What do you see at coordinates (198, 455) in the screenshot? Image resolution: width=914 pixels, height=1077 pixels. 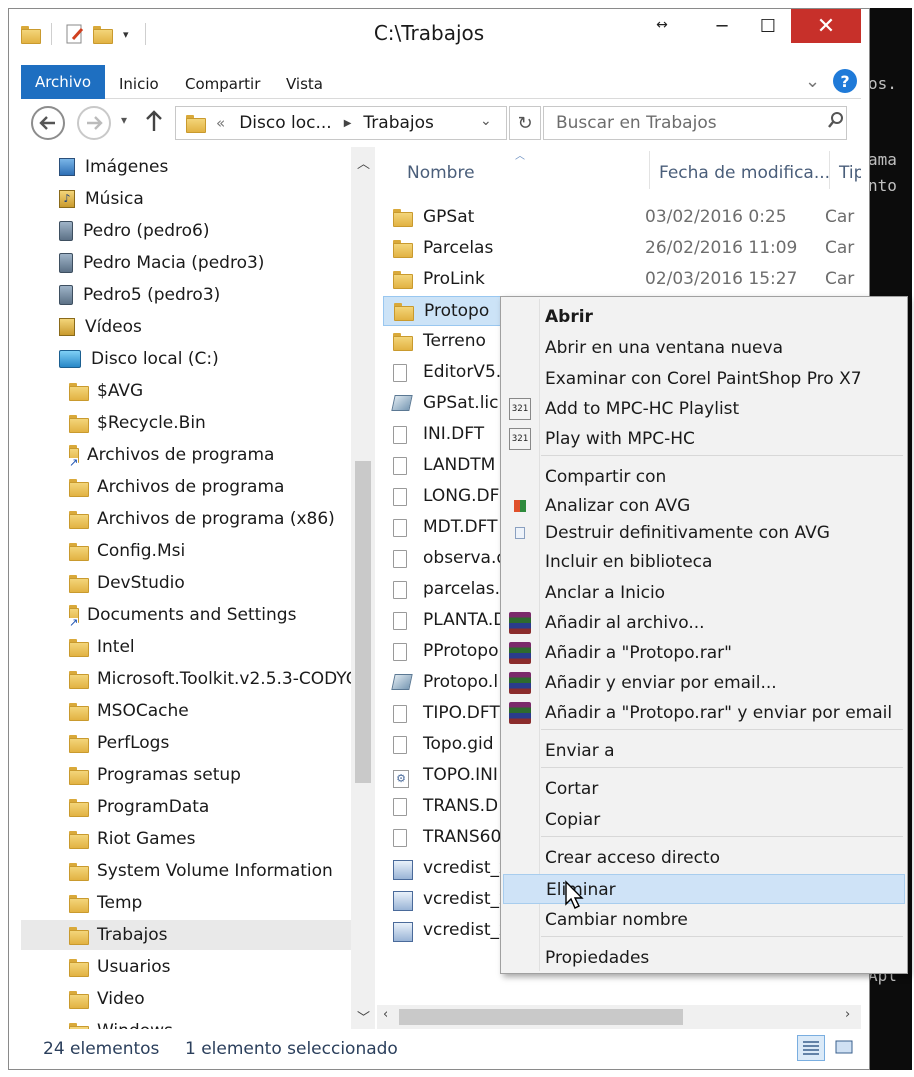 I see `nav-item: ↗ Archivos de programa` at bounding box center [198, 455].